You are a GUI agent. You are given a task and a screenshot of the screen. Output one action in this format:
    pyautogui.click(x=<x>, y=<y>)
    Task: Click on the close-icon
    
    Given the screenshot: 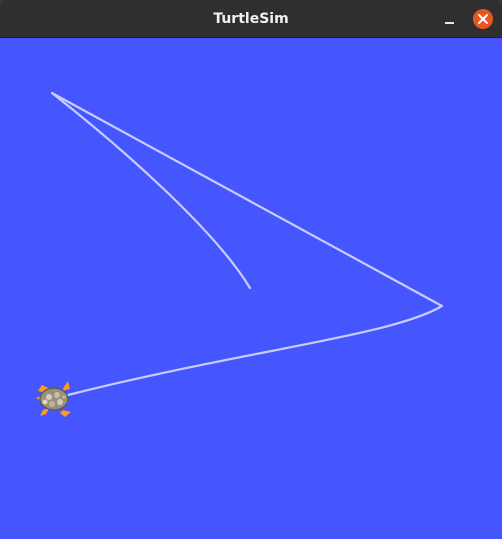 What is the action you would take?
    pyautogui.click(x=483, y=19)
    